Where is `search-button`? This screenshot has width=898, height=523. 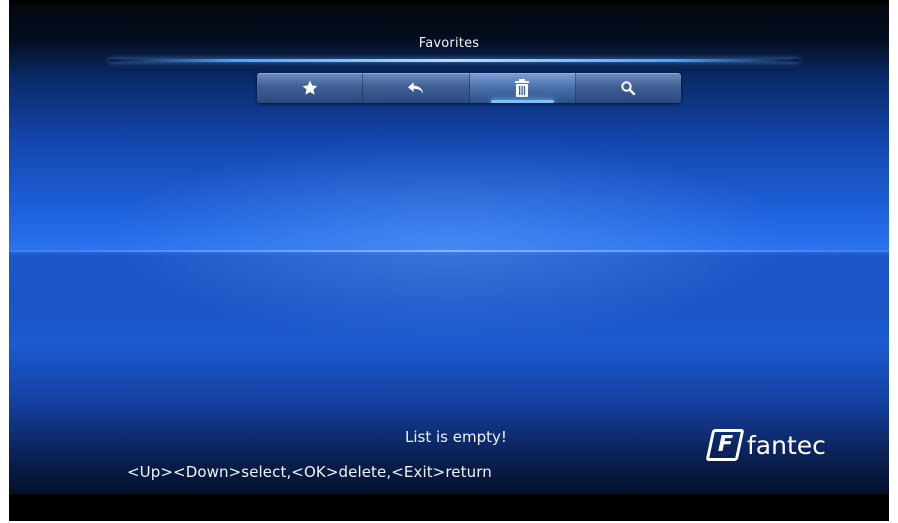 search-button is located at coordinates (628, 88).